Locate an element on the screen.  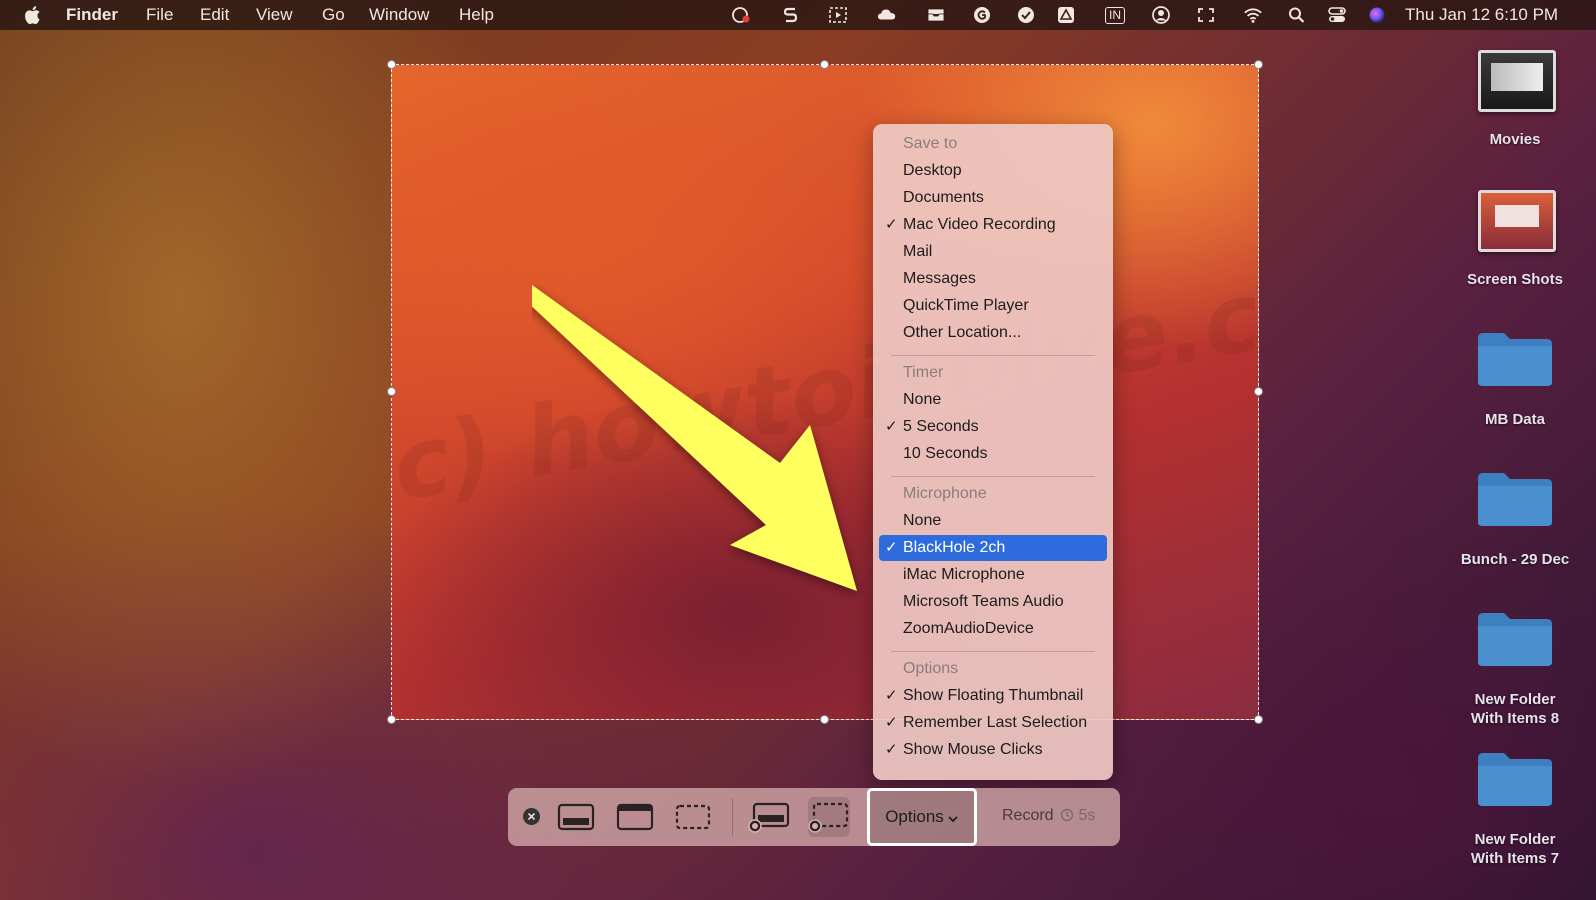
desktop-item-bunch-29-dec: Bunch - 29 Dec is located at coordinates (1515, 519).